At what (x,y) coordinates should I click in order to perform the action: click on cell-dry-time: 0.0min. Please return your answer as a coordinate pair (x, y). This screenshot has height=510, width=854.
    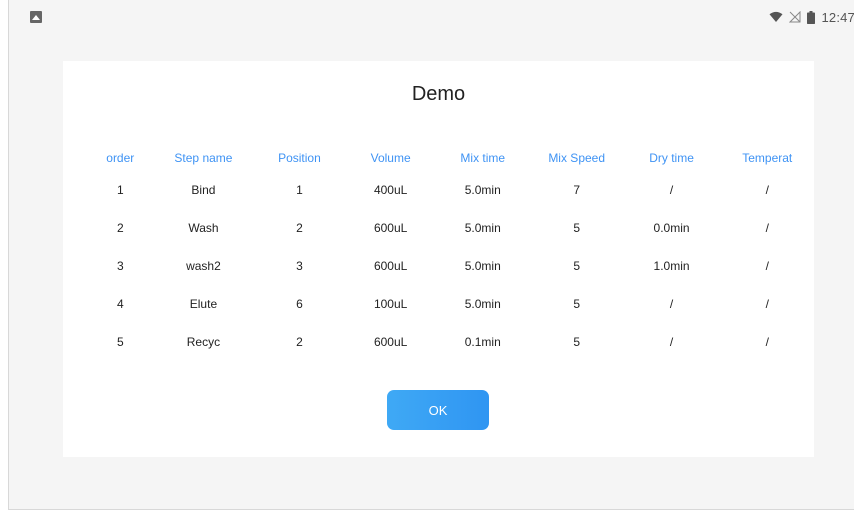
    Looking at the image, I should click on (671, 228).